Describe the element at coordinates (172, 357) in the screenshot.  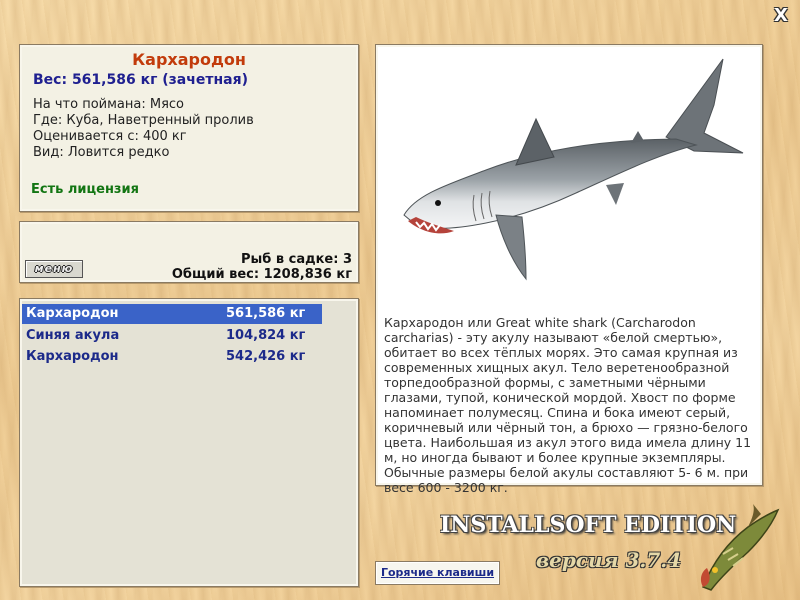
I see `list-item: Кархародон 542,426 кг` at that location.